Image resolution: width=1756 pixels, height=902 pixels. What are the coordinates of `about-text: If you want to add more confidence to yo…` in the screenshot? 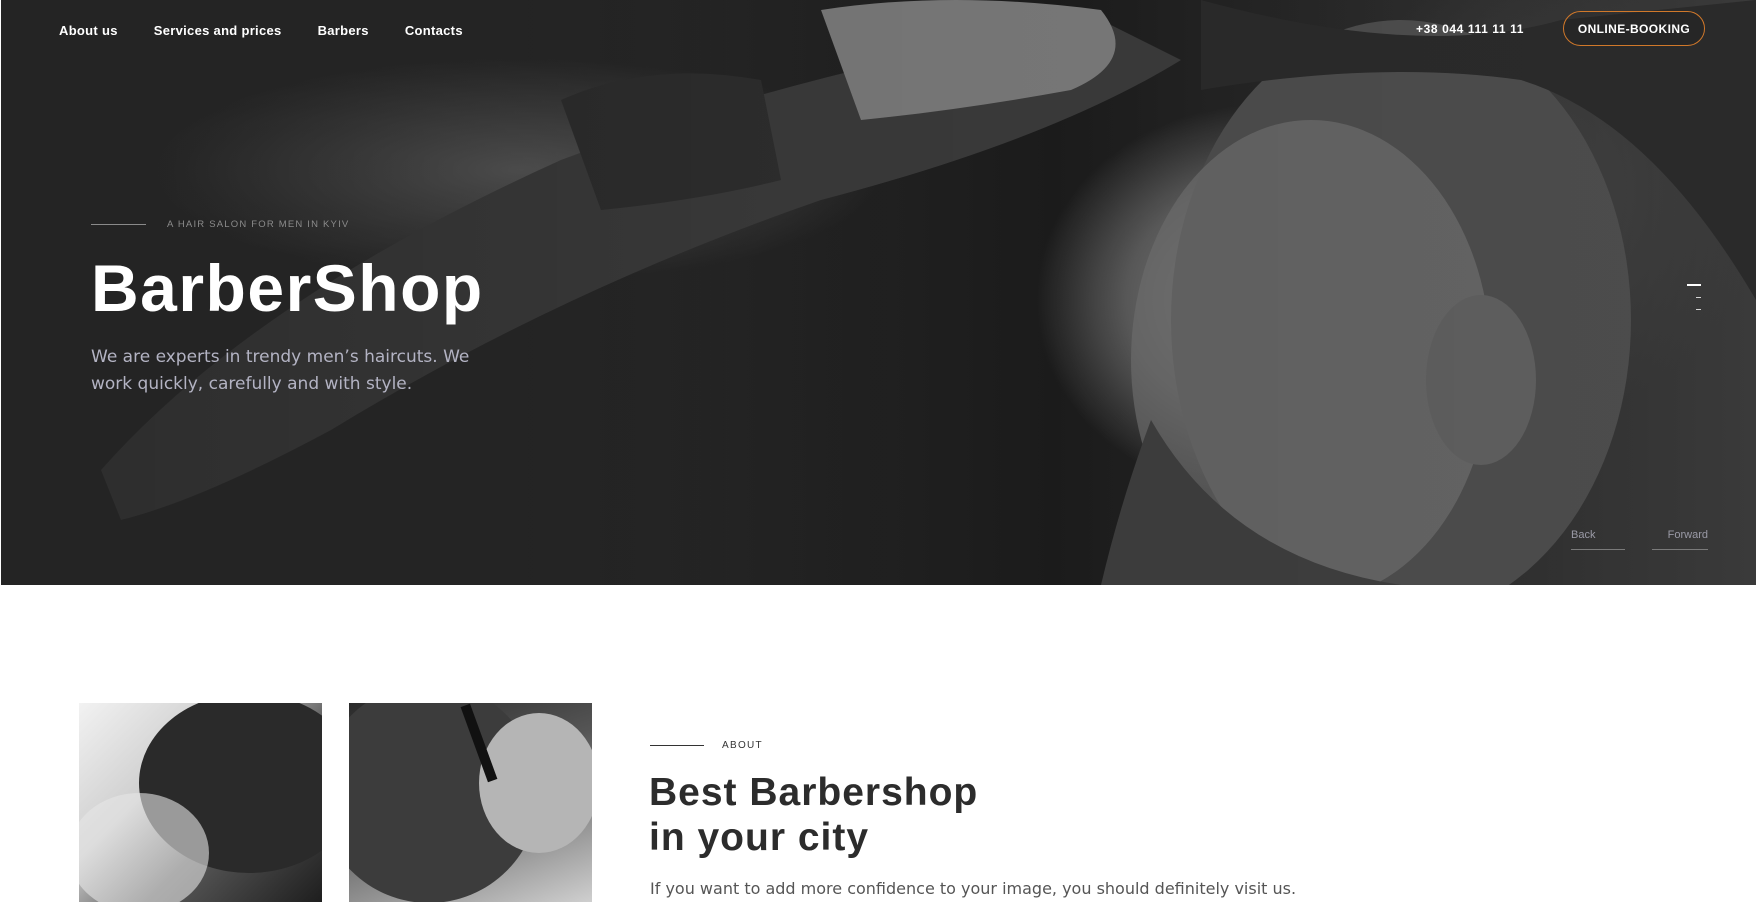 It's located at (973, 888).